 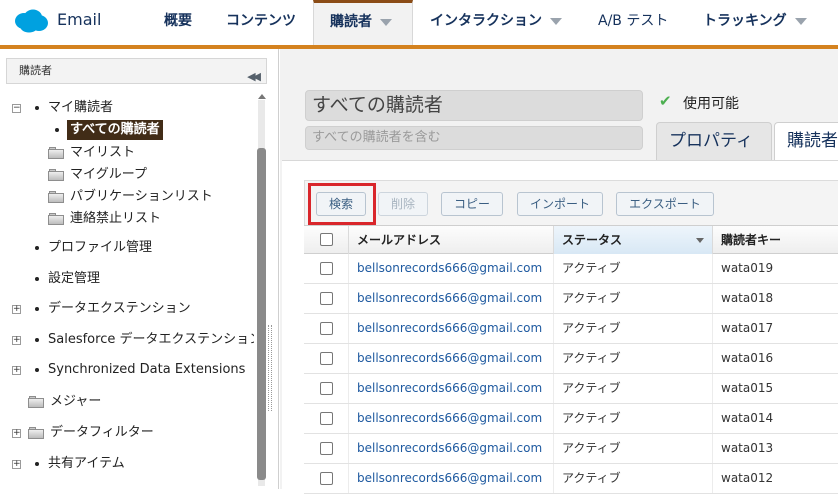 I want to click on nav-tab-label: インタラクション, so click(x=486, y=21).